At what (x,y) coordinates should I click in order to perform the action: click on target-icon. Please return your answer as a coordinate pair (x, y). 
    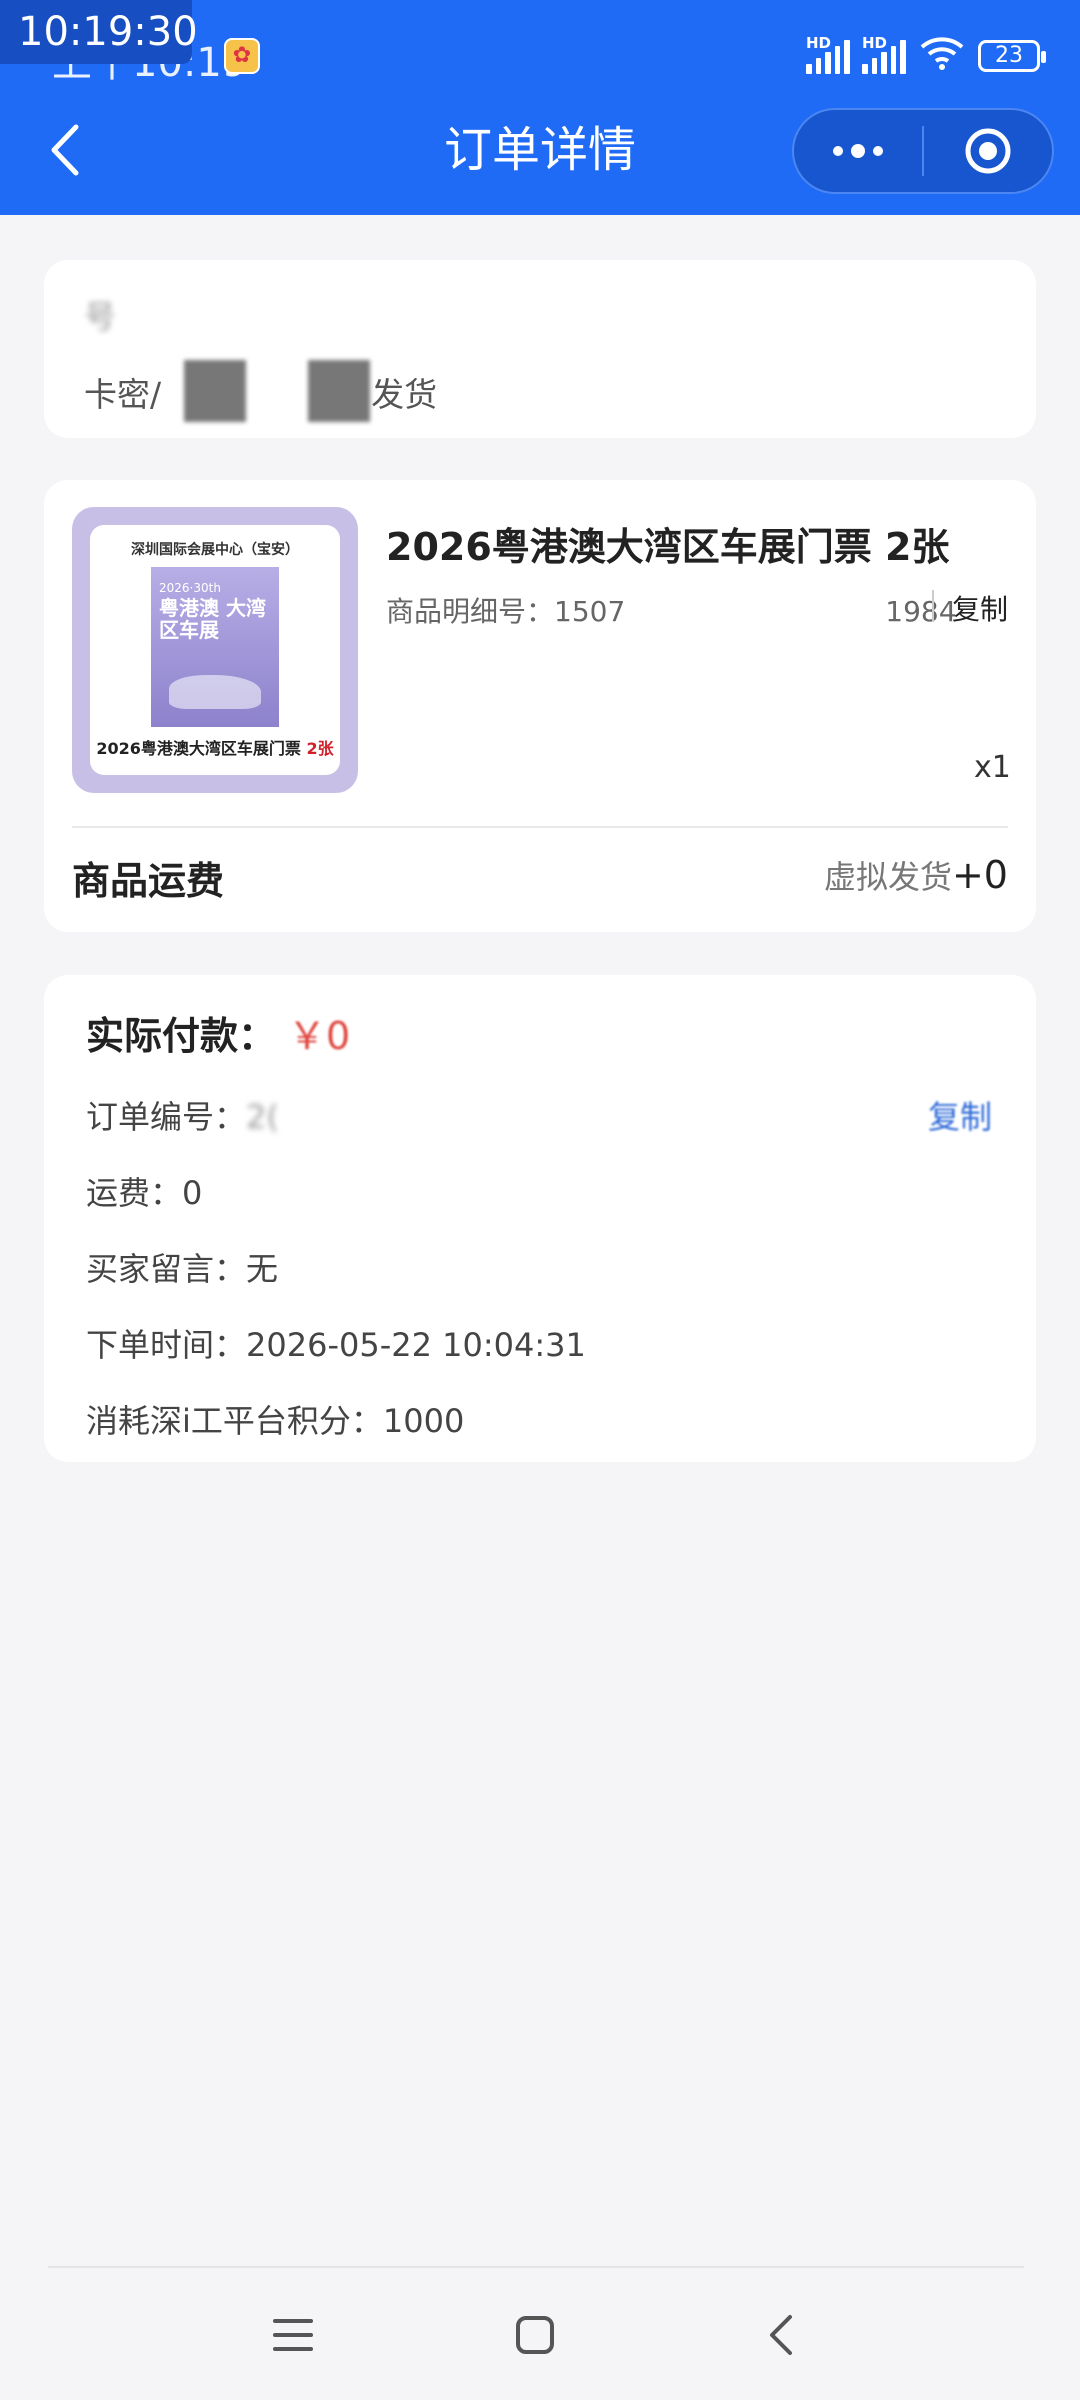
    Looking at the image, I should click on (988, 151).